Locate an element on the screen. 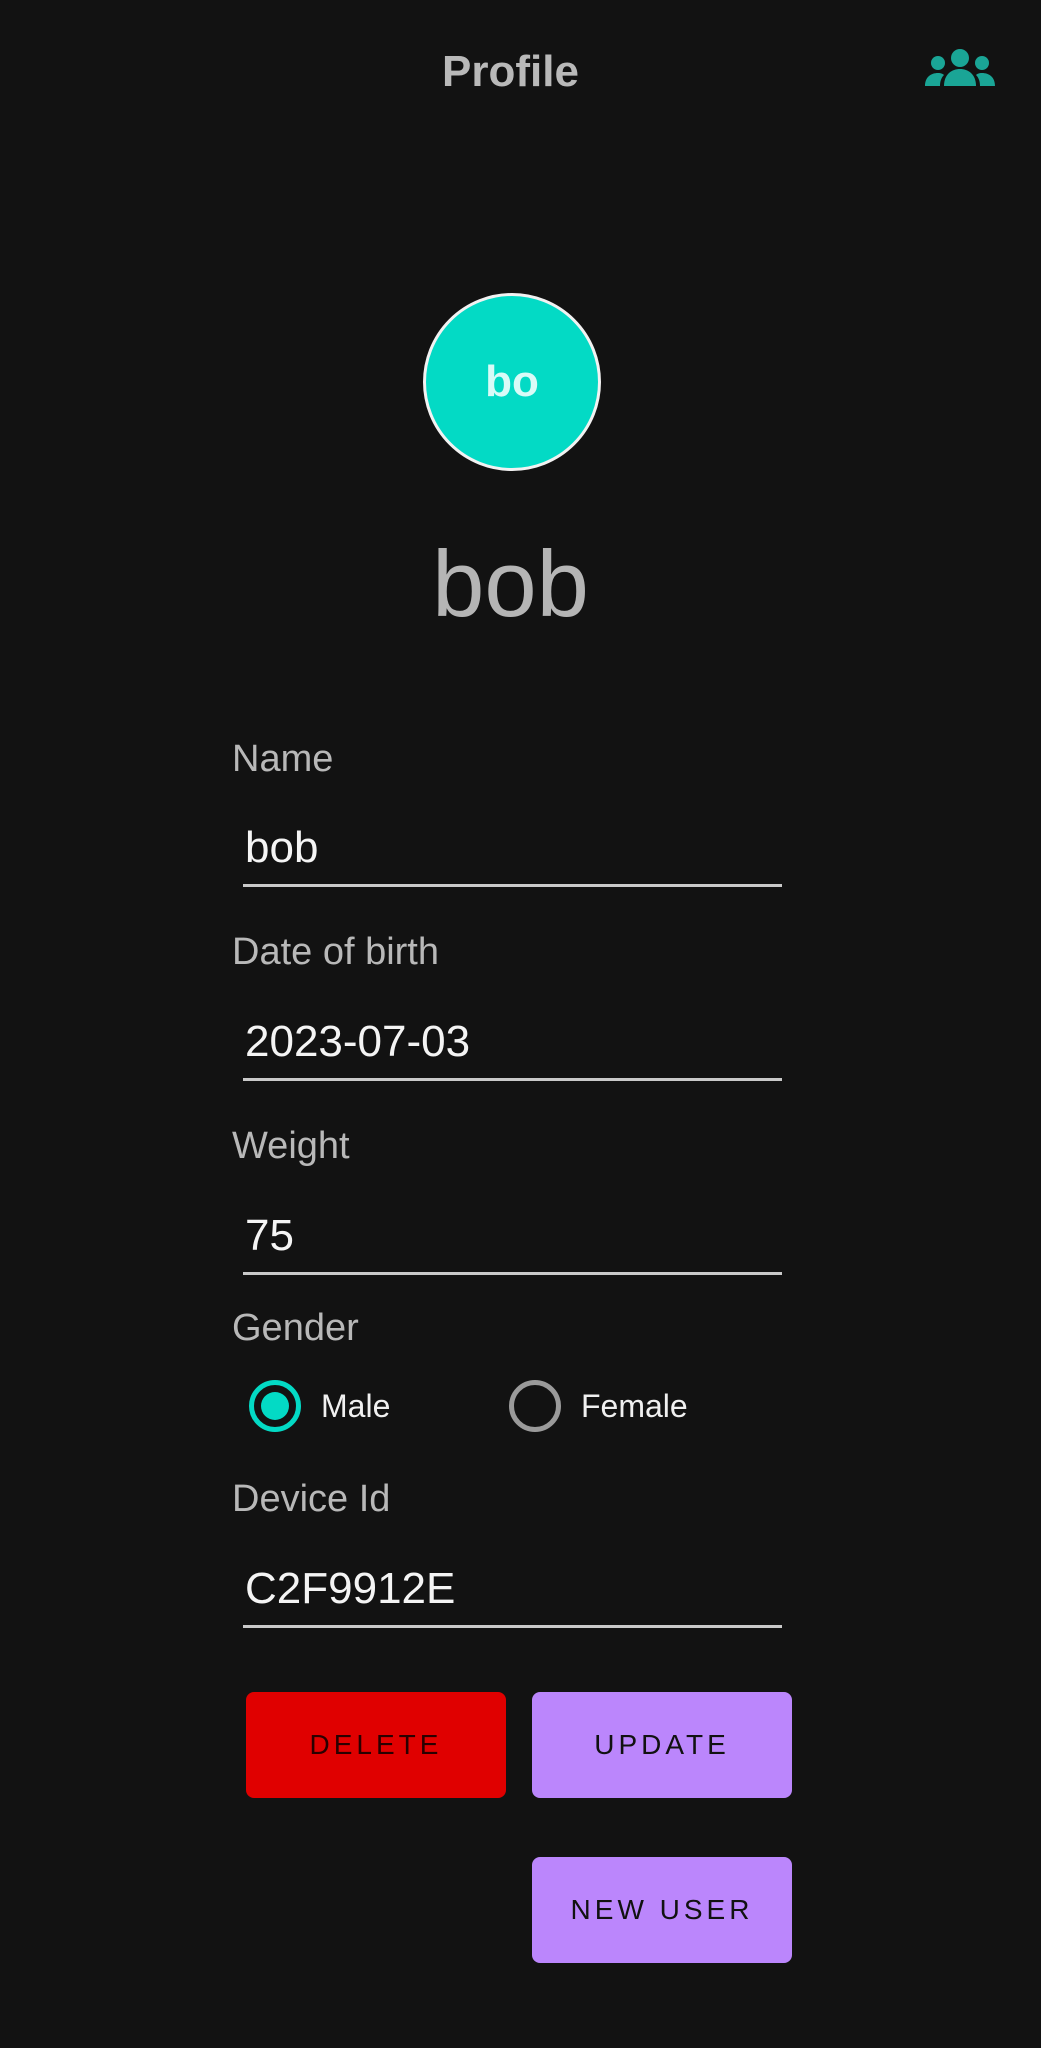  avatar-initials: bo is located at coordinates (512, 381).